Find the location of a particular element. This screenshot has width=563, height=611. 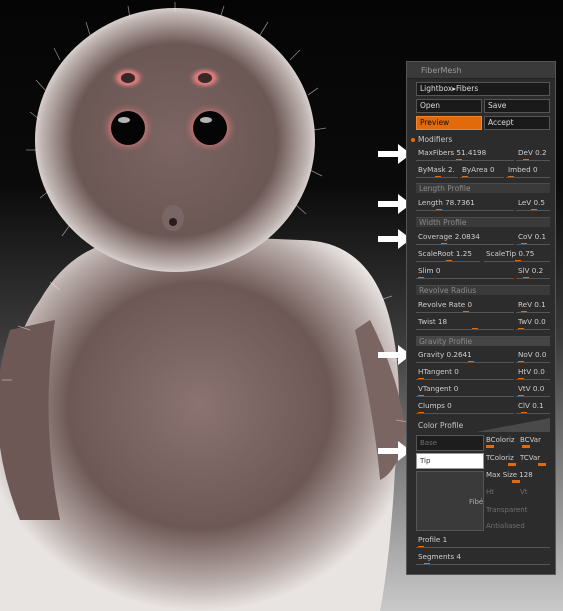

slim-slider: Slim 0 is located at coordinates (465, 272).